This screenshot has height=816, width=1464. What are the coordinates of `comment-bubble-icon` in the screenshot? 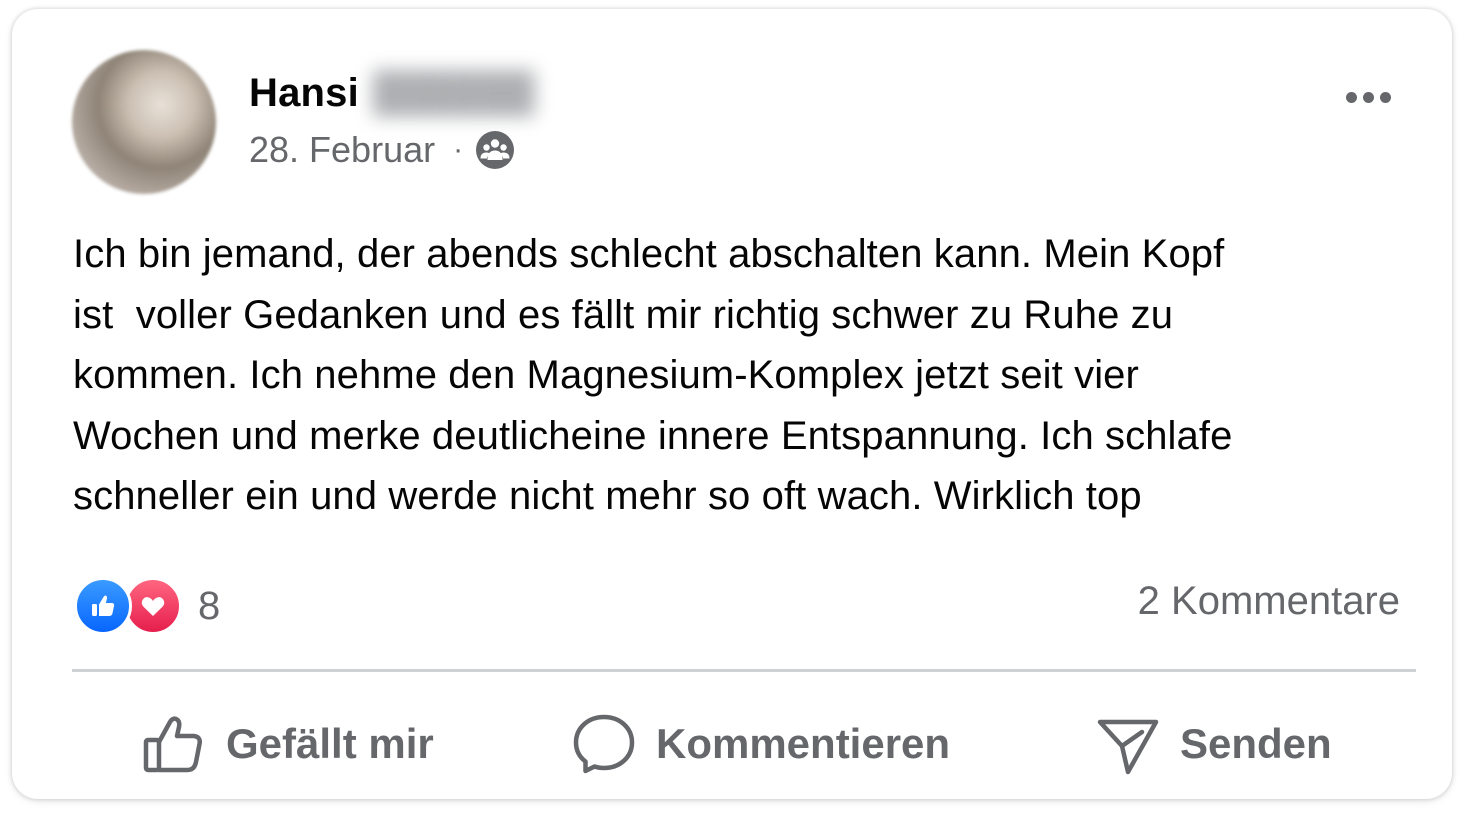 It's located at (604, 744).